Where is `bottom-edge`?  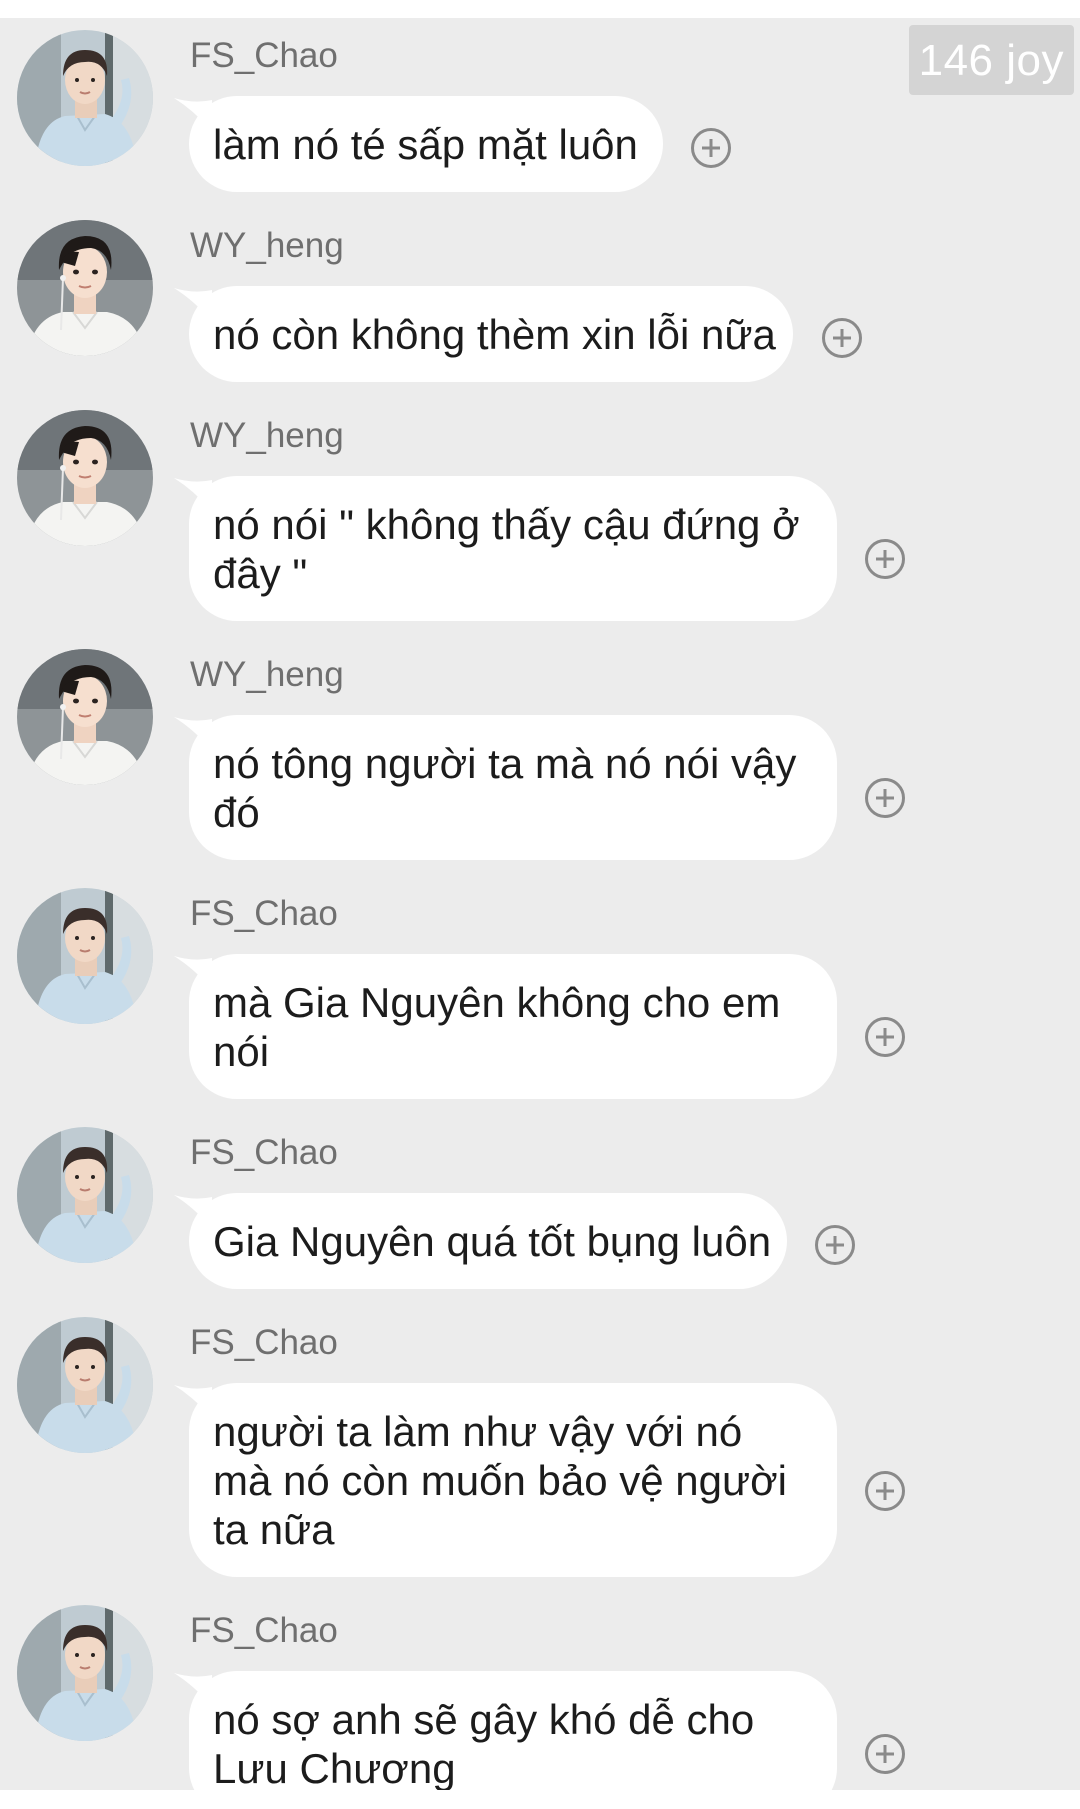
bottom-edge is located at coordinates (540, 1799).